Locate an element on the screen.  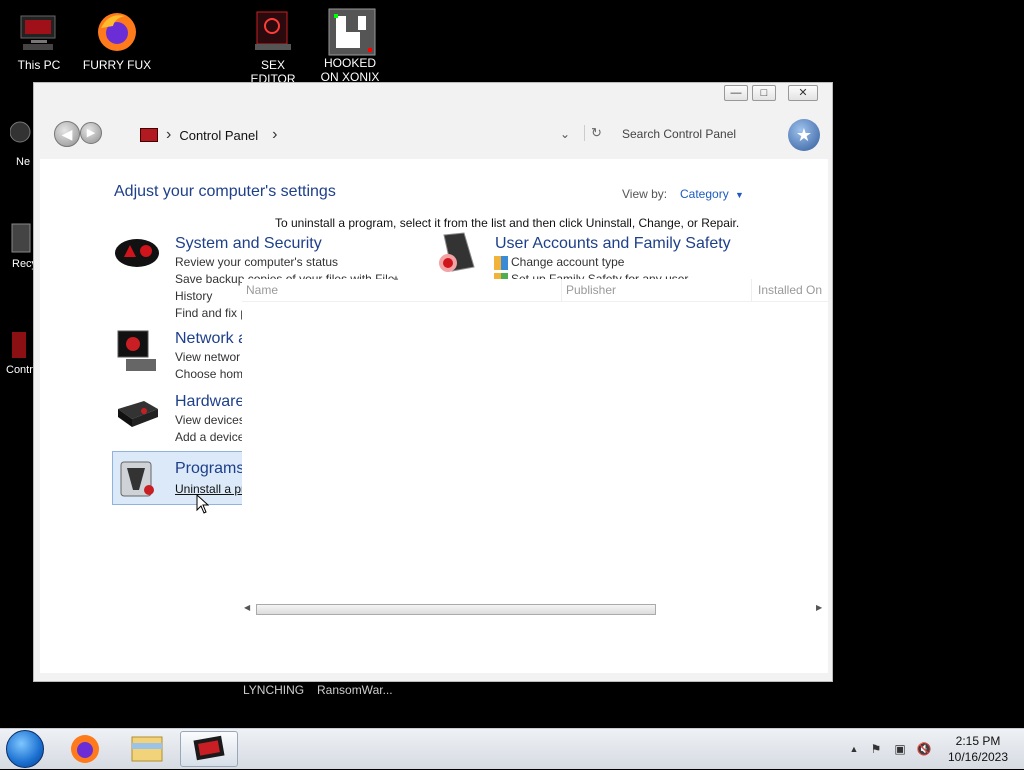
scroll-right-icon: ▶ is located at coordinates (819, 607).